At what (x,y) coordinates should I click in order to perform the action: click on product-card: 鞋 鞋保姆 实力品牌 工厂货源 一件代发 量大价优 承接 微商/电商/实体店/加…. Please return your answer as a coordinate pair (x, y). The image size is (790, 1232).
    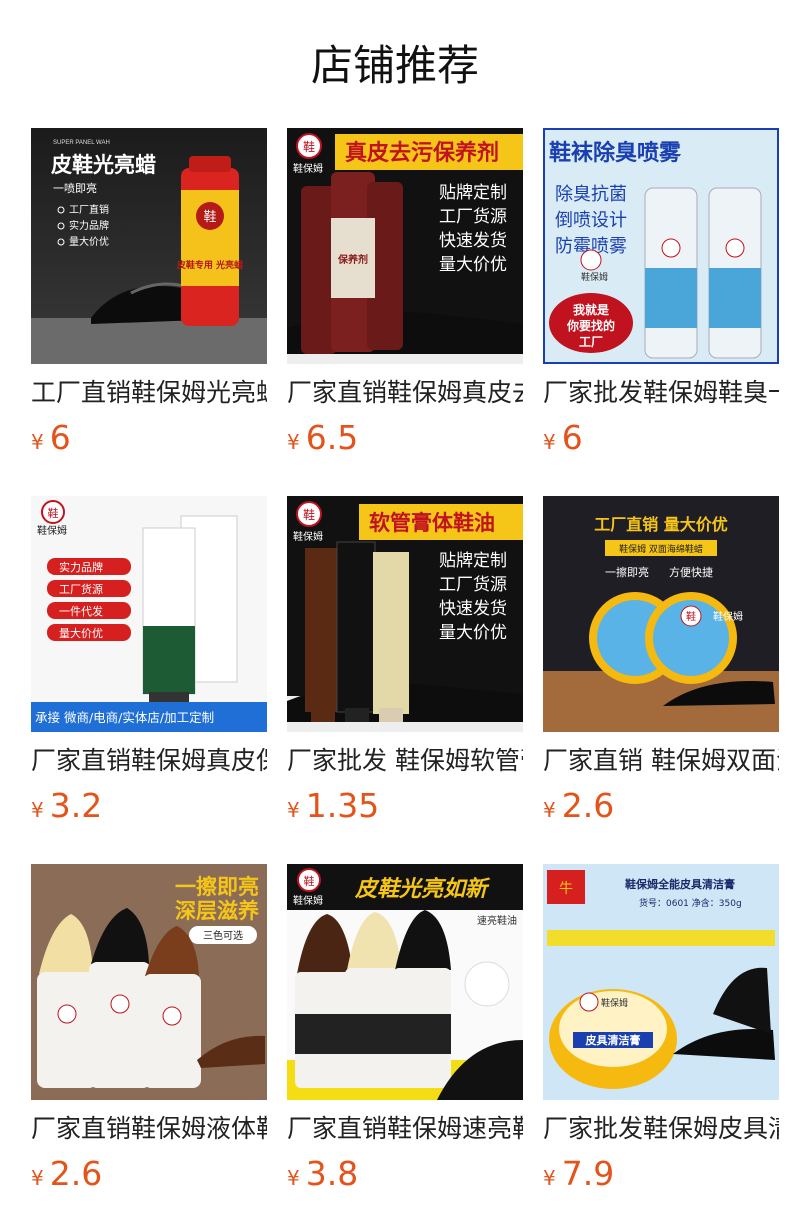
    Looking at the image, I should click on (149, 665).